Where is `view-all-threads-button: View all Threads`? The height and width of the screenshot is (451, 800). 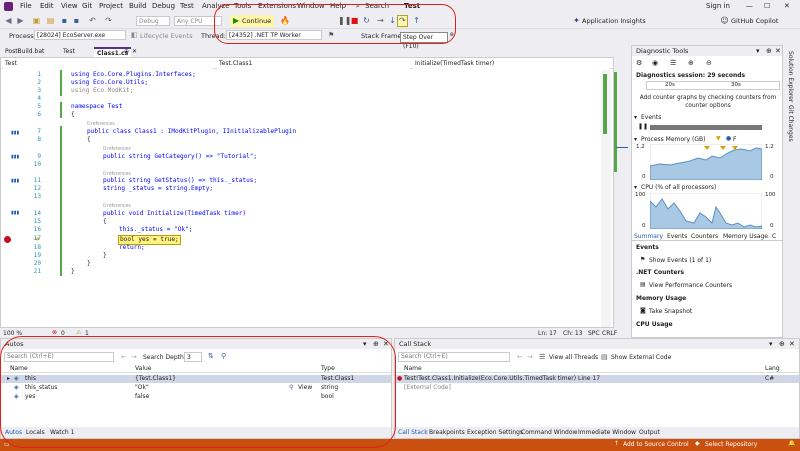 view-all-threads-button: View all Threads is located at coordinates (573, 357).